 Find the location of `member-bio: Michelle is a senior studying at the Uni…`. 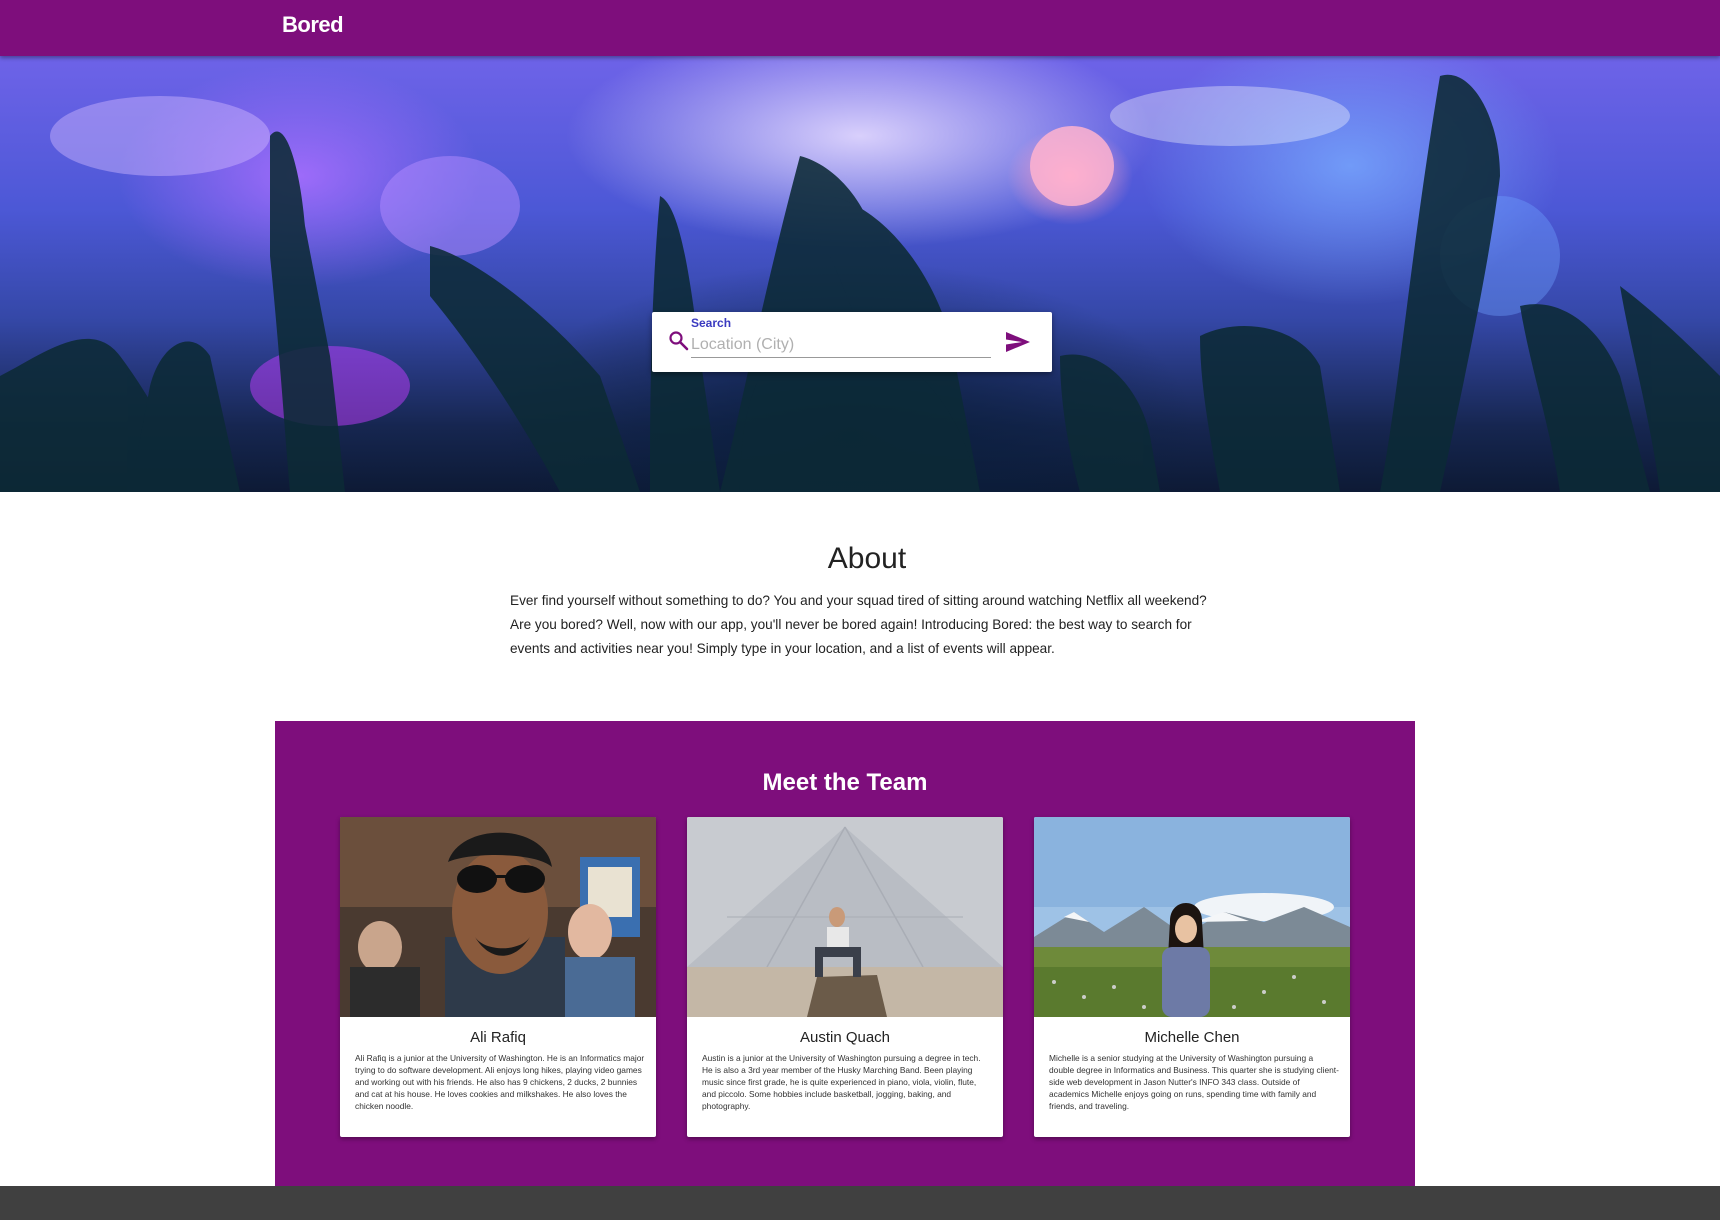

member-bio: Michelle is a senior studying at the Uni… is located at coordinates (1194, 1082).